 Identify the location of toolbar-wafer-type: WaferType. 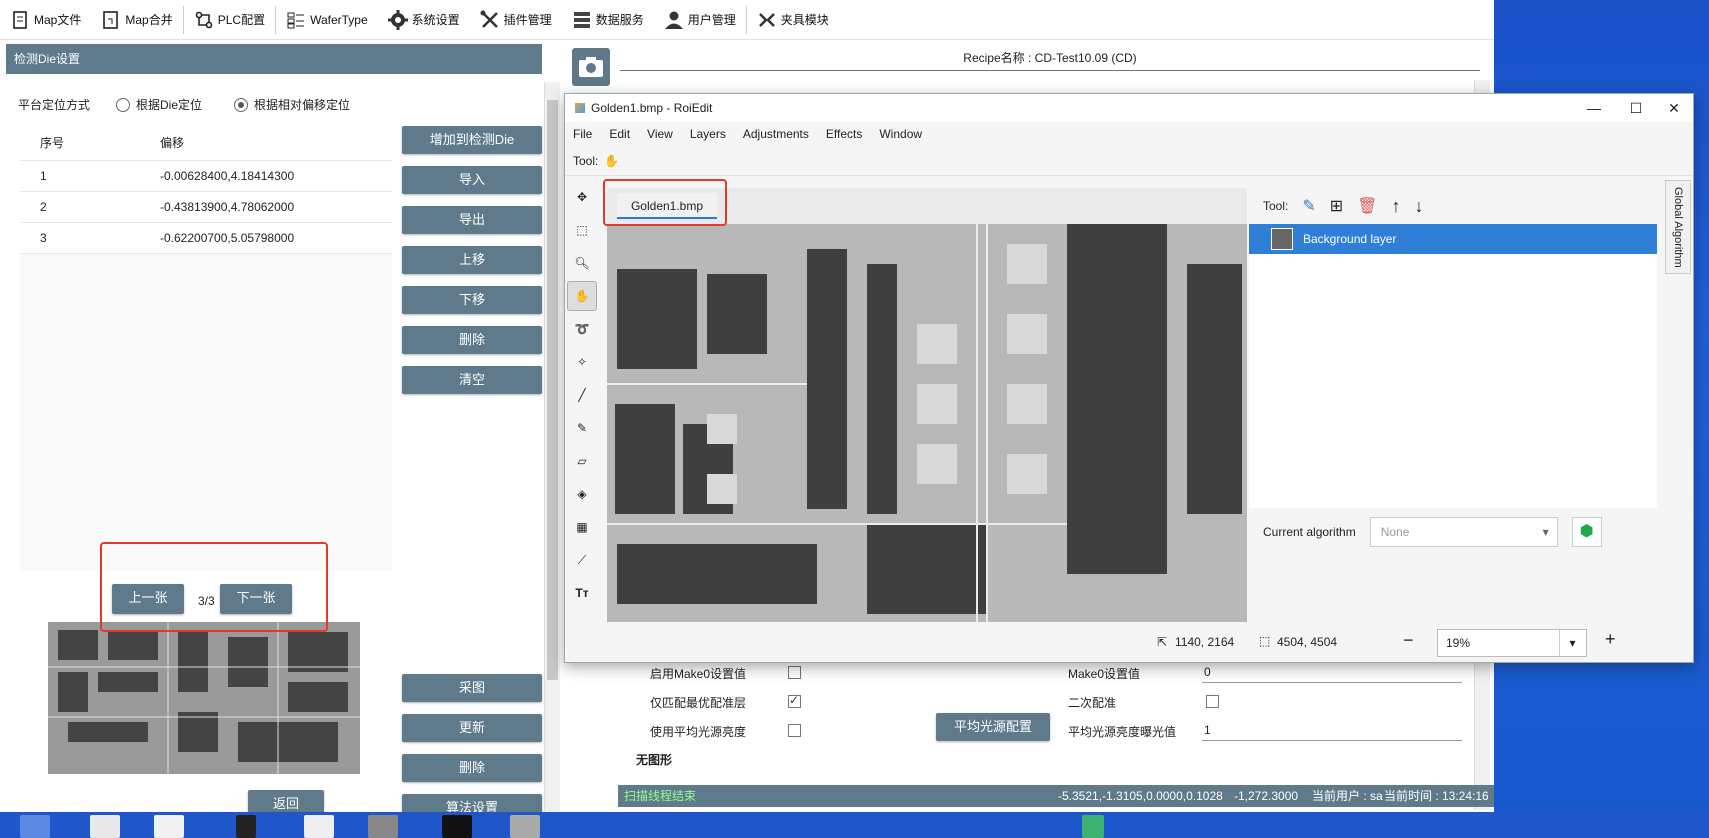
(327, 20).